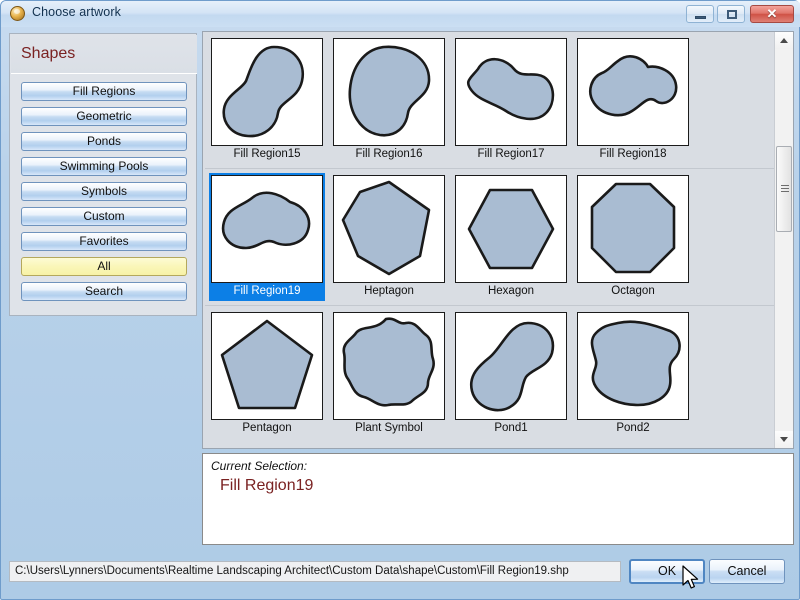 This screenshot has width=800, height=600. I want to click on artwork-item: Pond1, so click(511, 374).